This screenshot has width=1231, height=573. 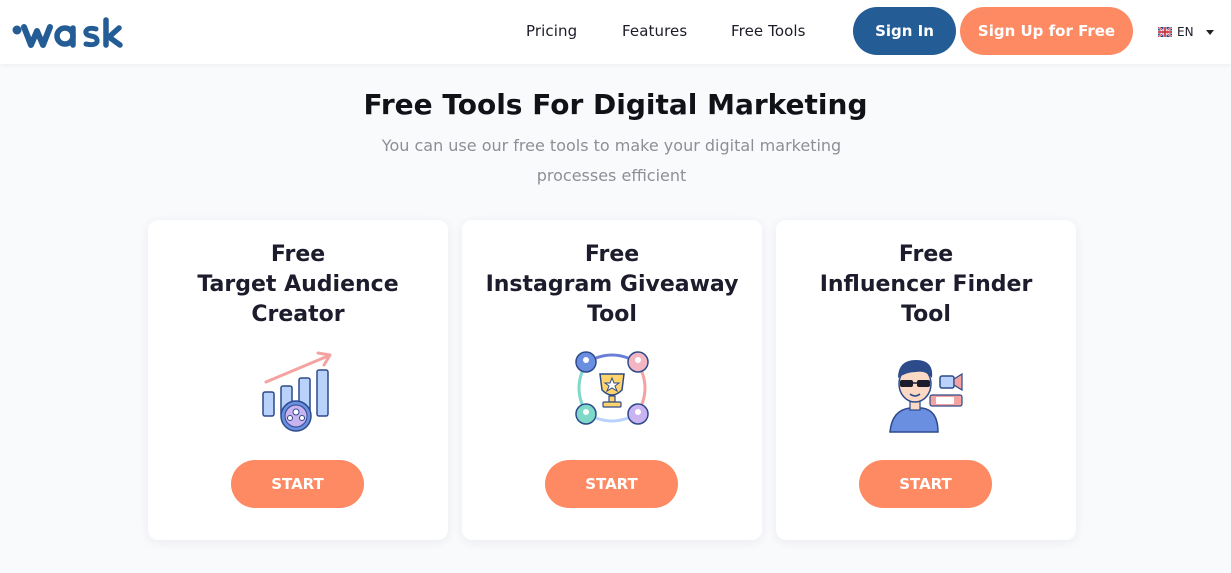 What do you see at coordinates (615, 104) in the screenshot?
I see `page-title: Free Tools For Digital Marketing` at bounding box center [615, 104].